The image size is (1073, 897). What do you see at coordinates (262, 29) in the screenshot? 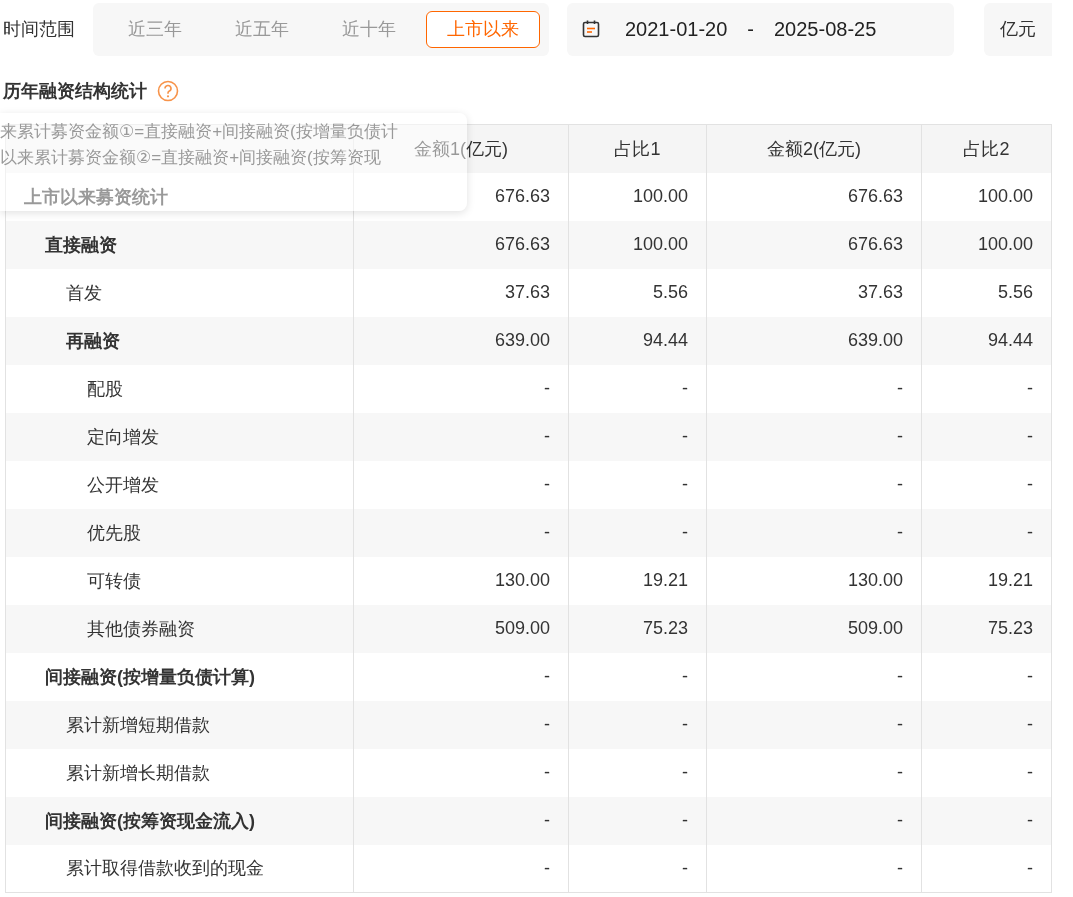
I see `range-tab: 近五年` at bounding box center [262, 29].